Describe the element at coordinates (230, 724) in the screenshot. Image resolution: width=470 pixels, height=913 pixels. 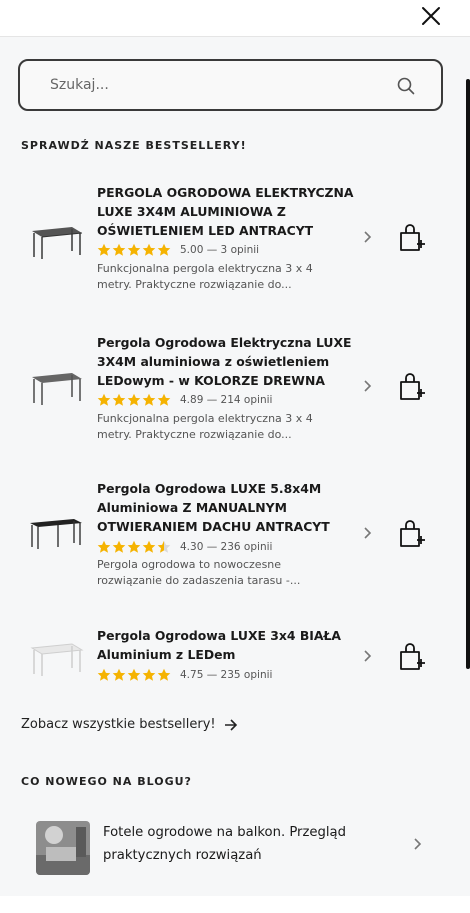
I see `arrow-right-icon` at that location.